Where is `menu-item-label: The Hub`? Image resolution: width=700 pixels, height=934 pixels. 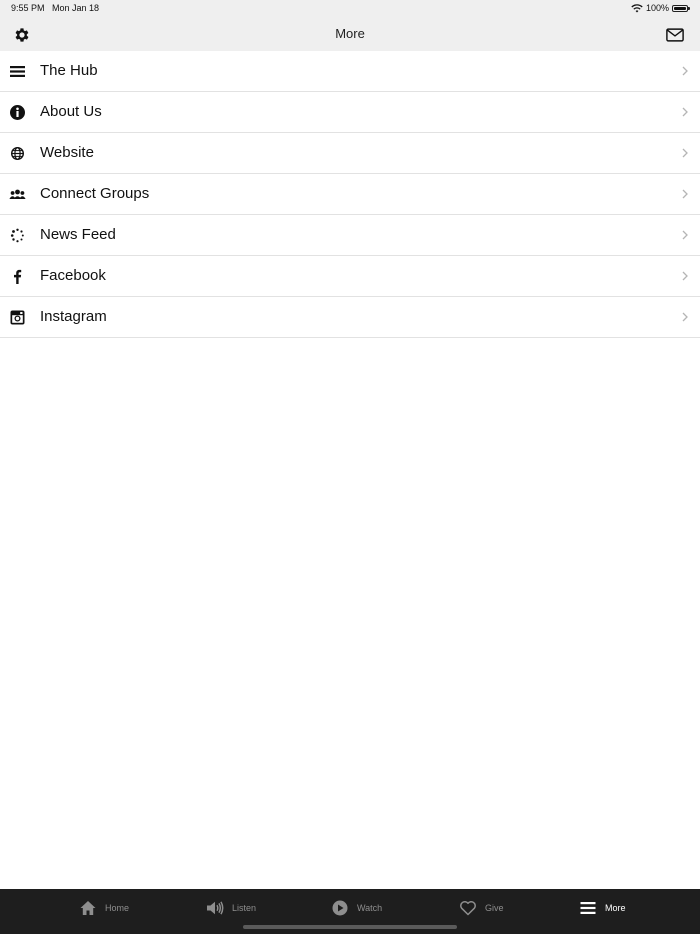 menu-item-label: The Hub is located at coordinates (69, 70).